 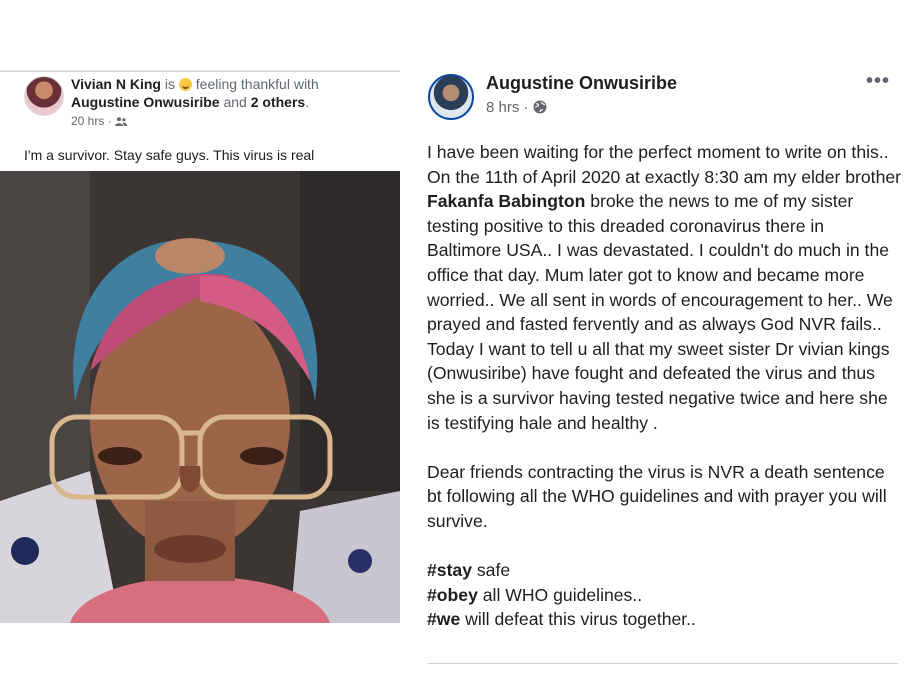 I want to click on more-options-icon: •••, so click(x=878, y=81).